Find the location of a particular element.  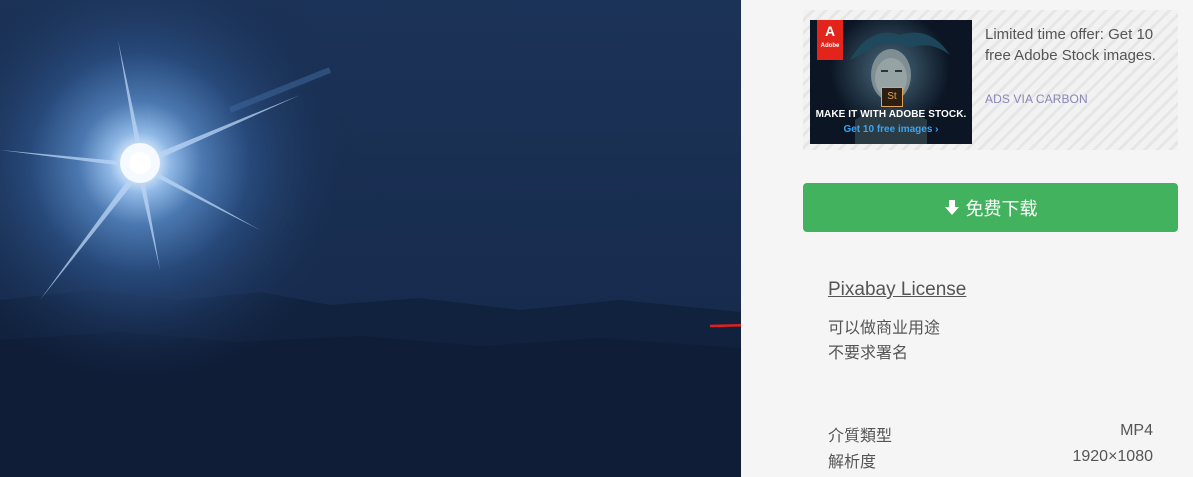

duration-label: 持續時間 is located at coordinates (860, 474).